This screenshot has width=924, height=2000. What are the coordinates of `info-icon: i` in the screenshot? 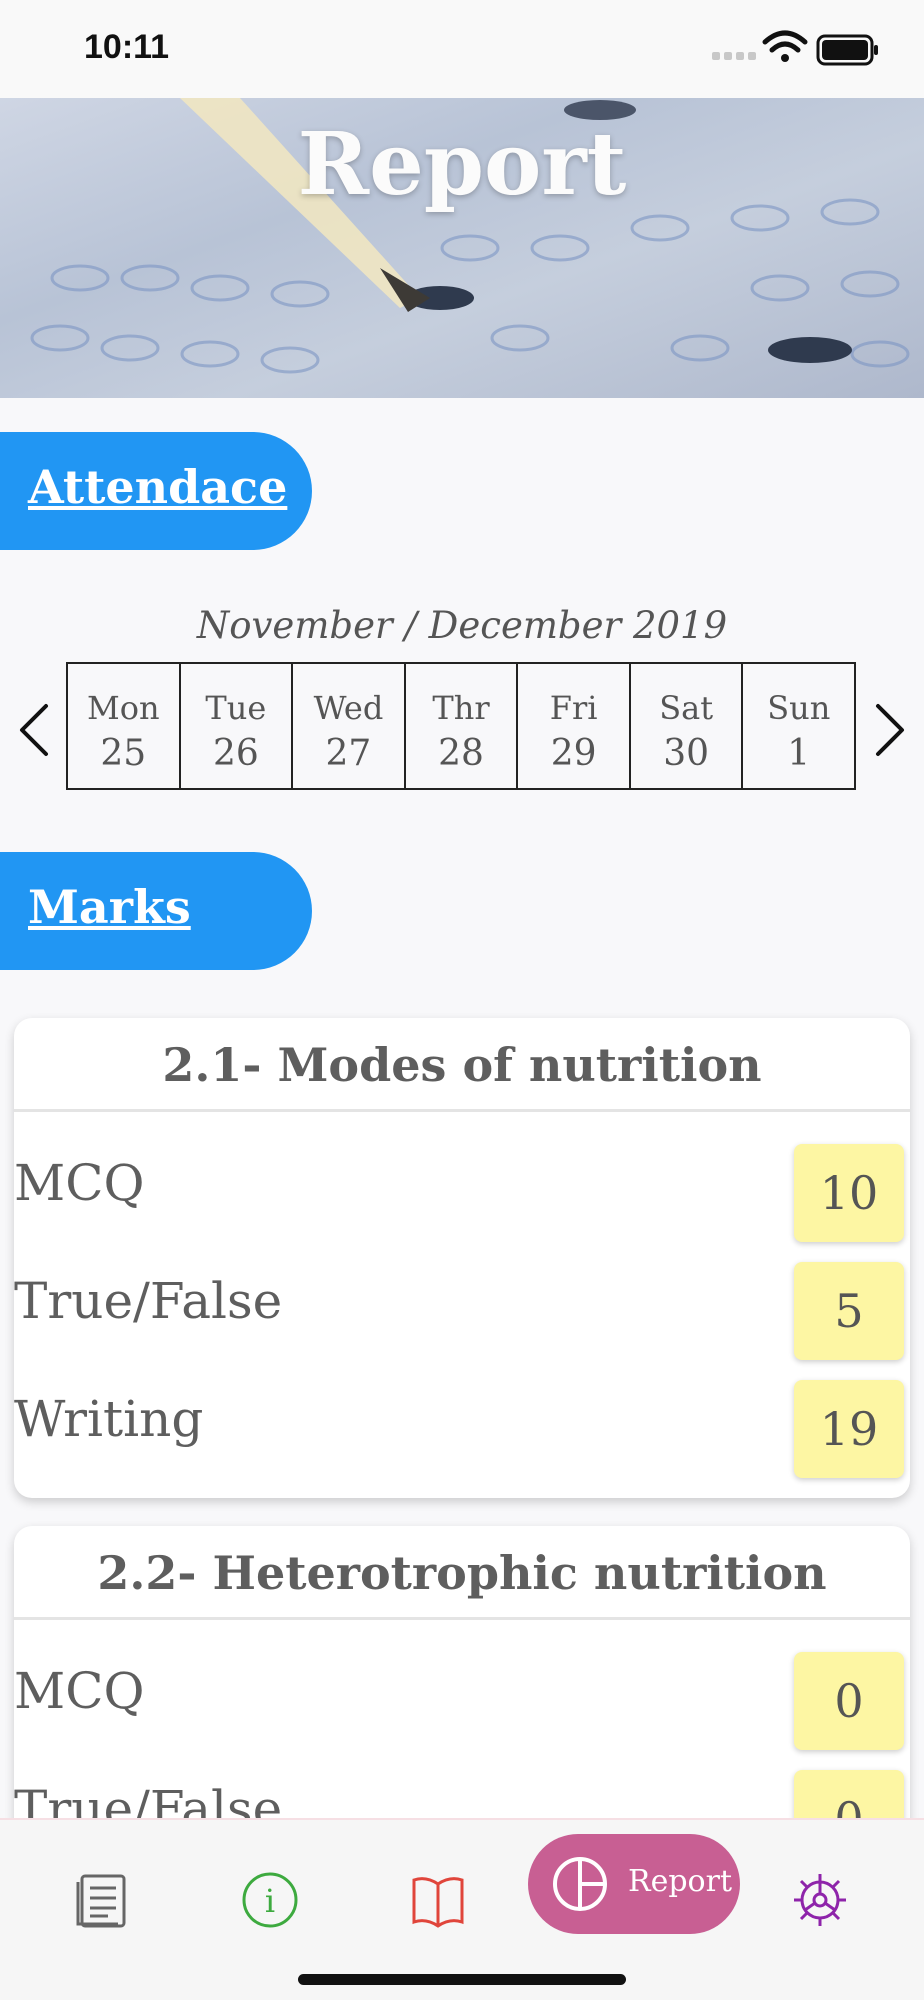 It's located at (270, 1900).